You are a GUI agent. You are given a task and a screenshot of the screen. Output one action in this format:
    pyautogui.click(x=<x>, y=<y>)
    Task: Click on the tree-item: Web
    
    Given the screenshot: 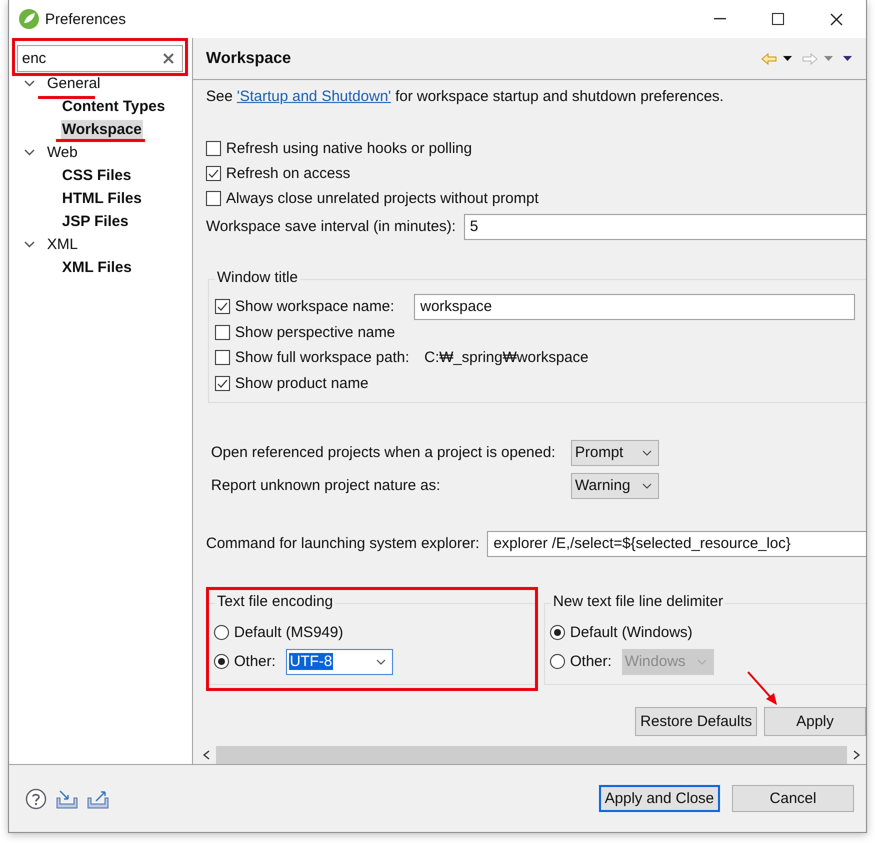 What is the action you would take?
    pyautogui.click(x=62, y=152)
    